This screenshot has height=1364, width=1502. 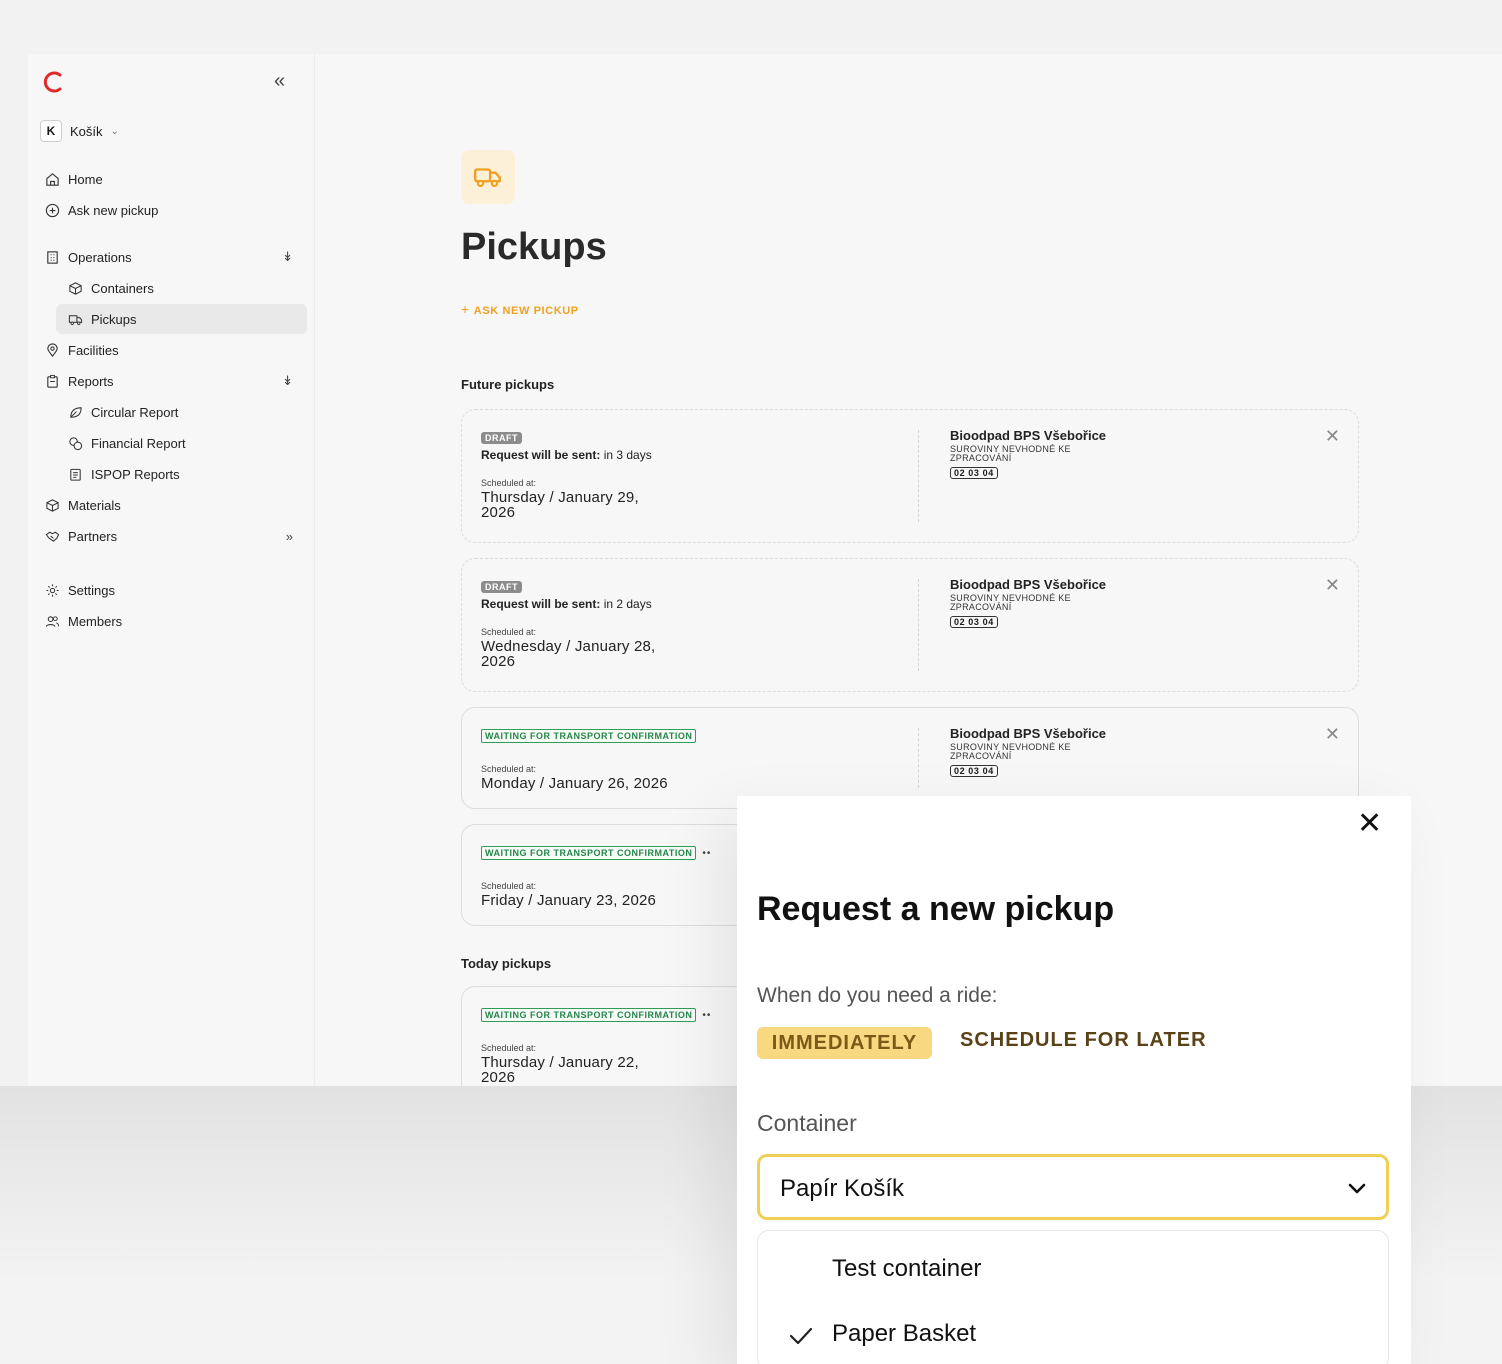 What do you see at coordinates (526, 311) in the screenshot?
I see `ask-new-pickup-label: ASK NEW PICKUP` at bounding box center [526, 311].